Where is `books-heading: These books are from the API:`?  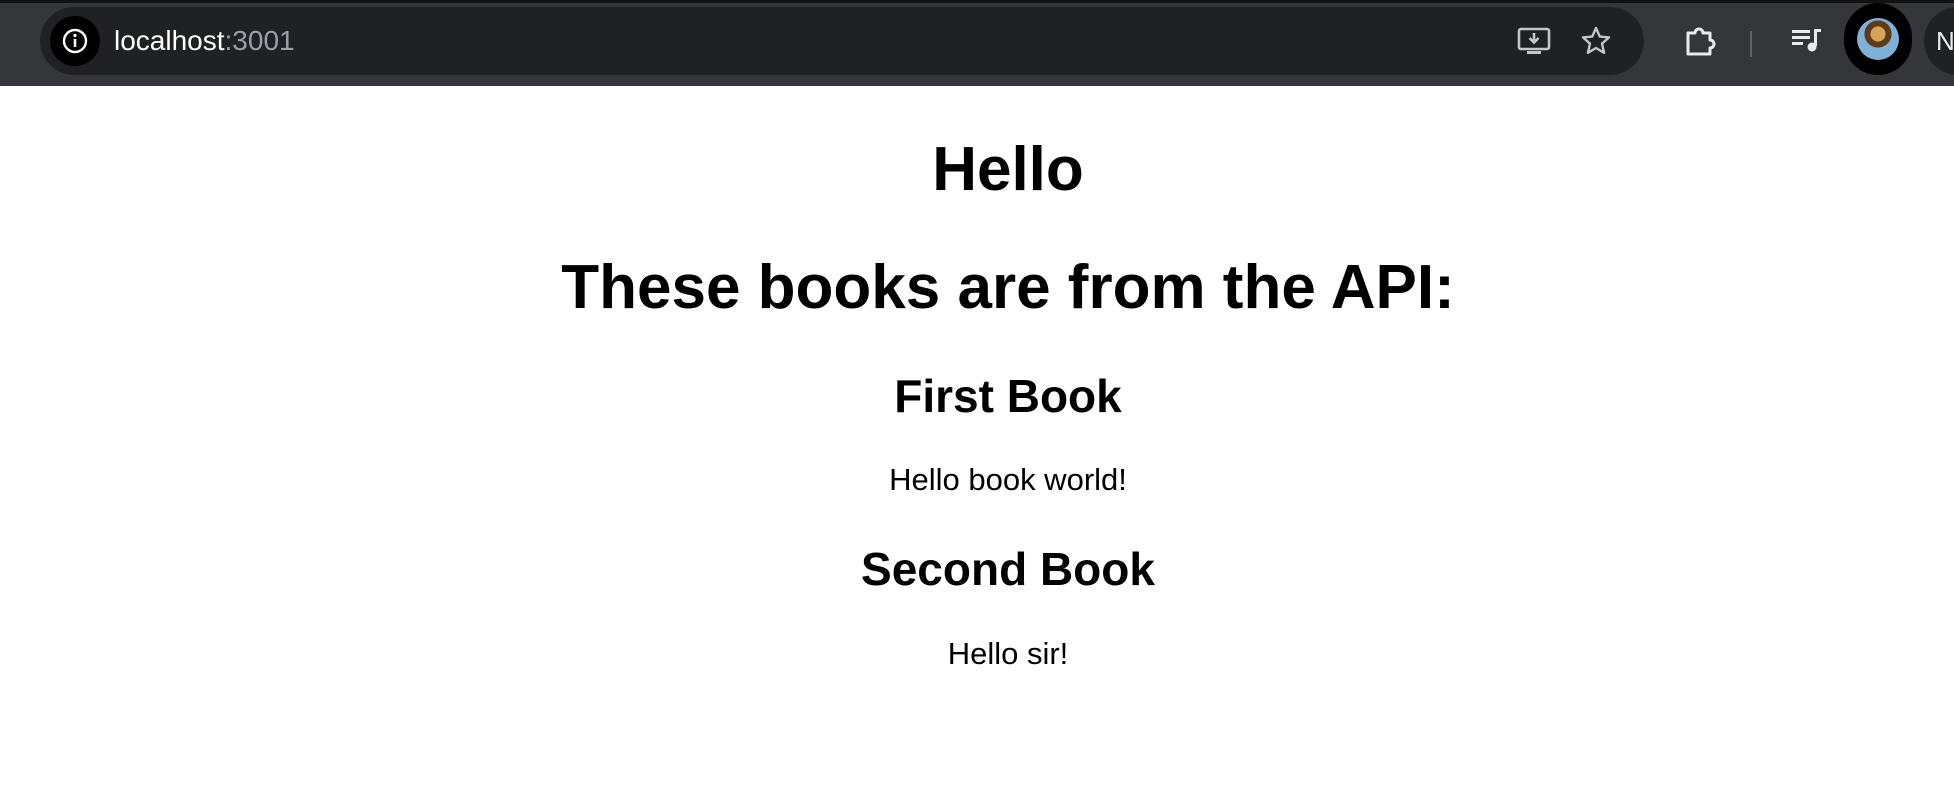
books-heading: These books are from the API: is located at coordinates (1008, 287).